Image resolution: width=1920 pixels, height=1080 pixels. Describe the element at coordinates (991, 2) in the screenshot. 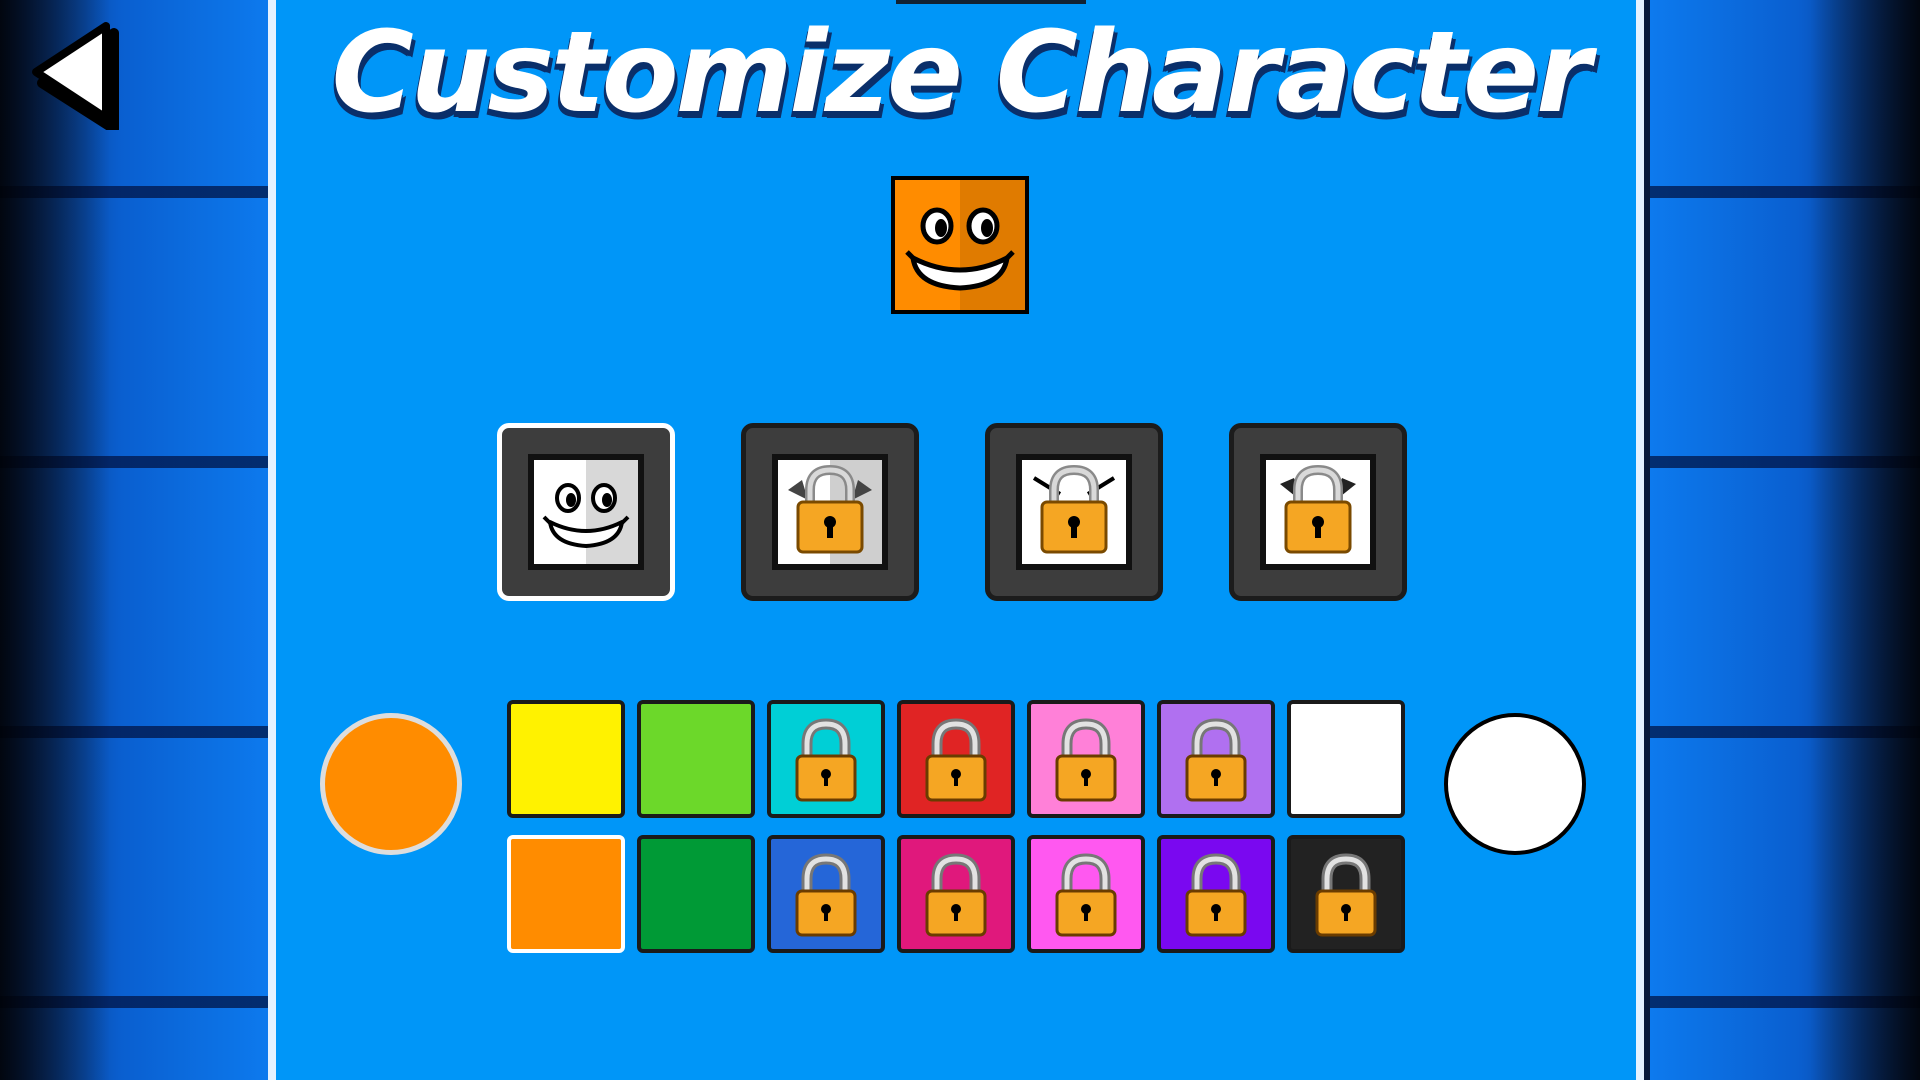

I see `panel-top-divider` at that location.